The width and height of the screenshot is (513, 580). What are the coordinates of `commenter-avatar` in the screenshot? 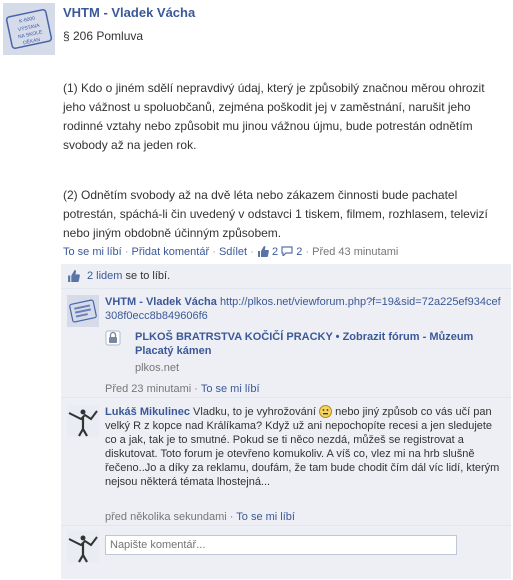 It's located at (83, 421).